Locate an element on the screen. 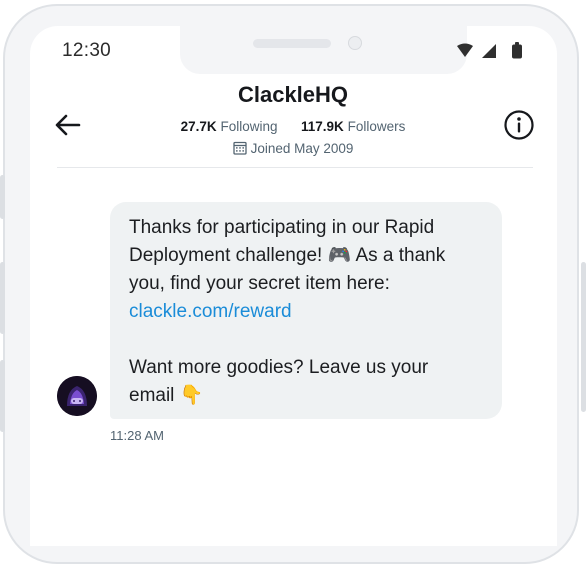 Image resolution: width=586 pixels, height=564 pixels. status-time: 12:30 is located at coordinates (87, 50).